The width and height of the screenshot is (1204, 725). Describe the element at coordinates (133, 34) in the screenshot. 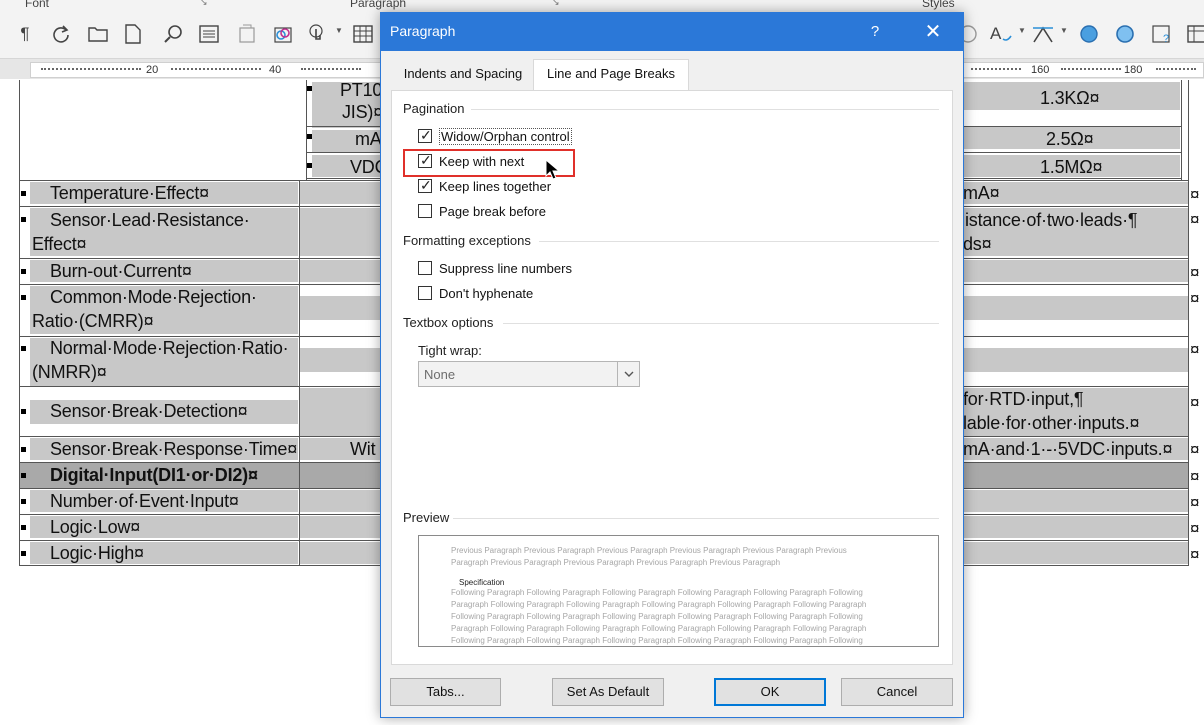

I see `document-icon` at that location.